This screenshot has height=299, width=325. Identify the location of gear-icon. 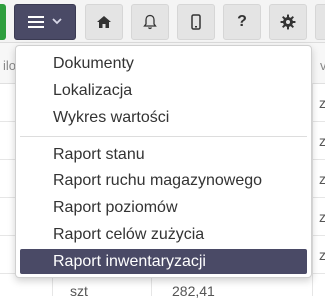
(288, 22).